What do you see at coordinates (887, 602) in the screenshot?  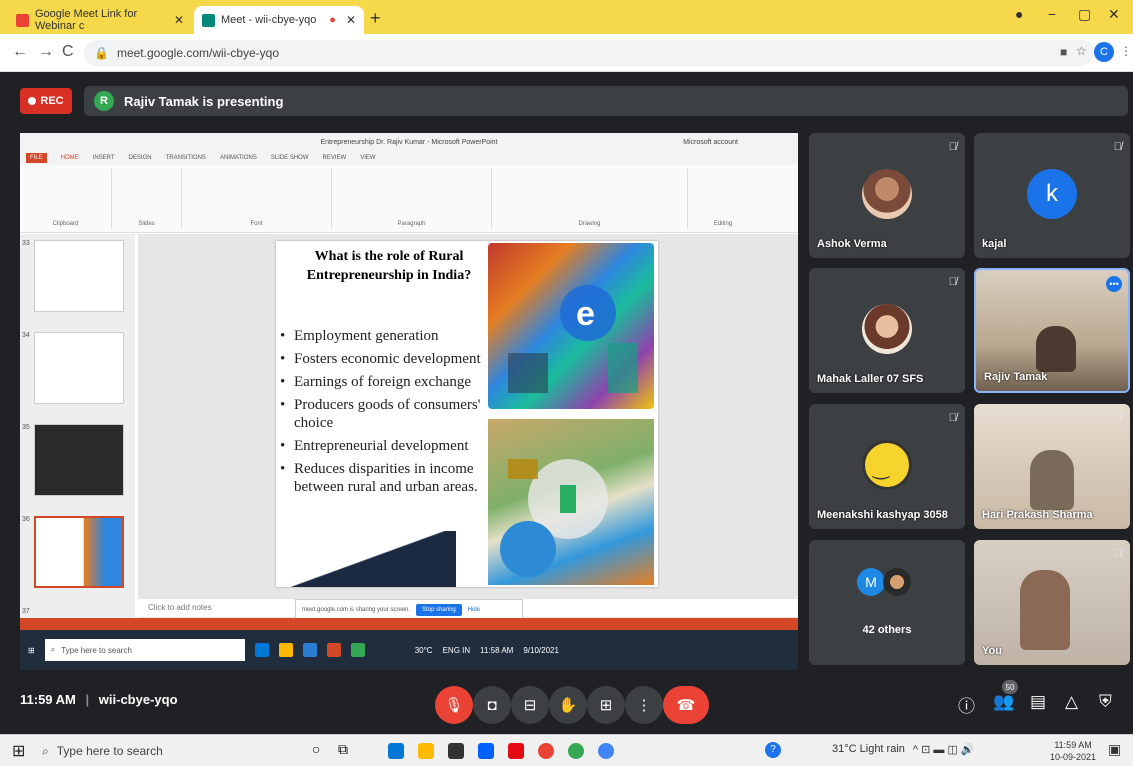 I see `participant-tile-others: M 42 others` at bounding box center [887, 602].